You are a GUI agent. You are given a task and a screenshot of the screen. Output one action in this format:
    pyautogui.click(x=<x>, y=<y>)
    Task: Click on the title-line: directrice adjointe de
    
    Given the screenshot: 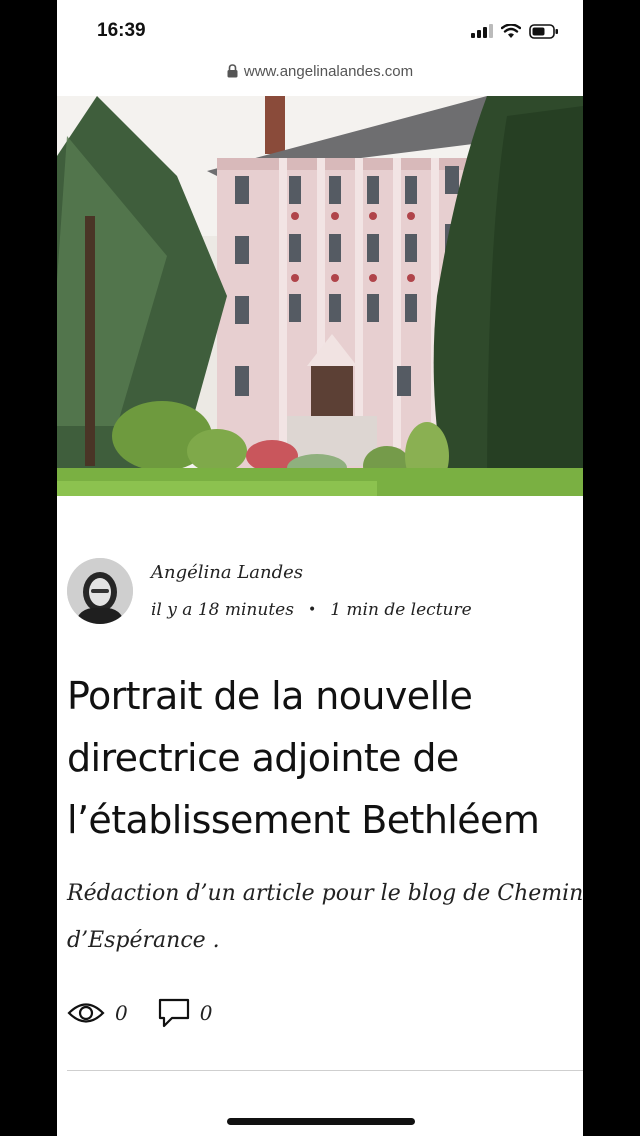 What is the action you would take?
    pyautogui.click(x=263, y=758)
    